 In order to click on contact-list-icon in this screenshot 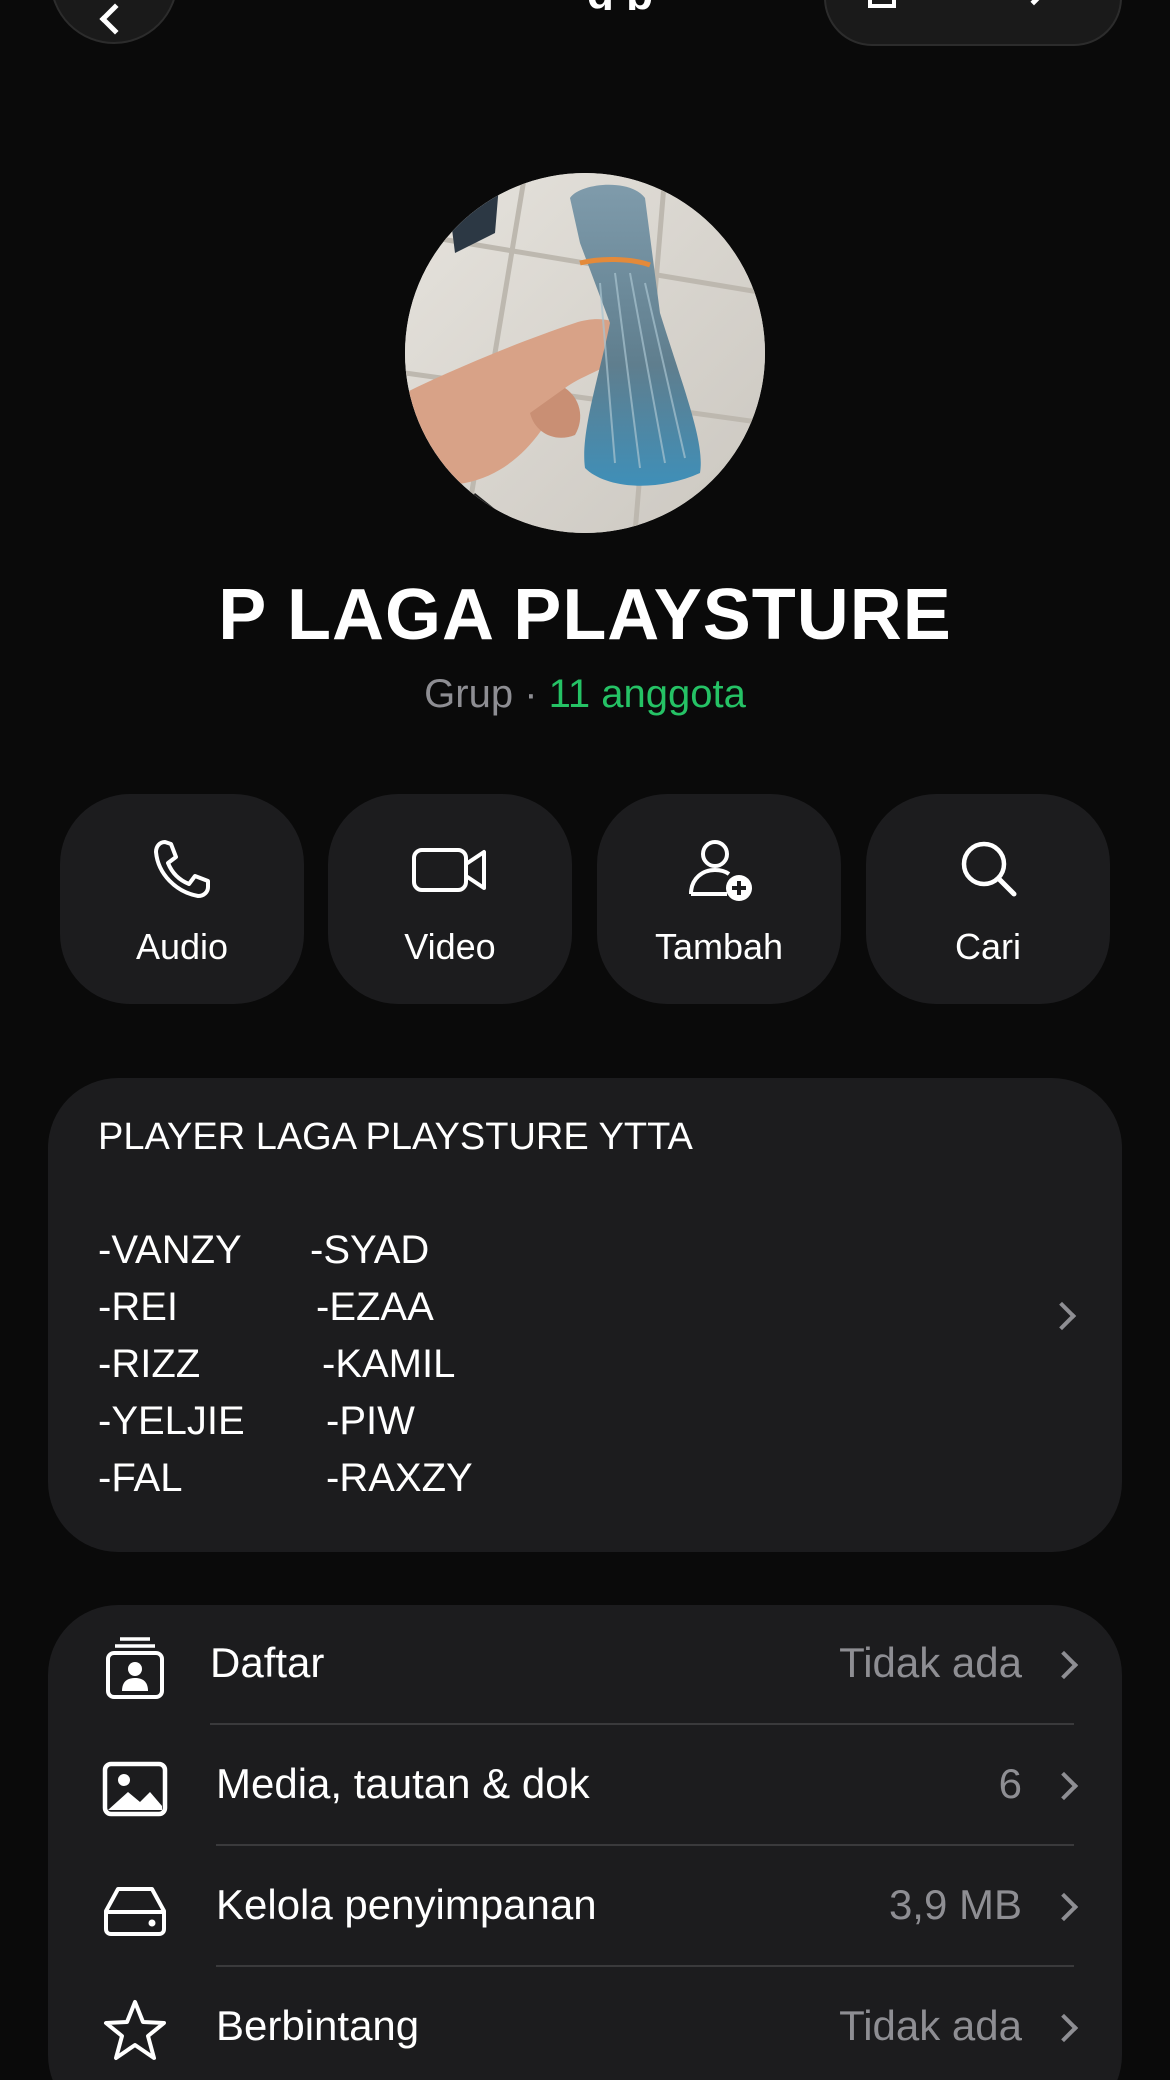, I will do `click(135, 1668)`.